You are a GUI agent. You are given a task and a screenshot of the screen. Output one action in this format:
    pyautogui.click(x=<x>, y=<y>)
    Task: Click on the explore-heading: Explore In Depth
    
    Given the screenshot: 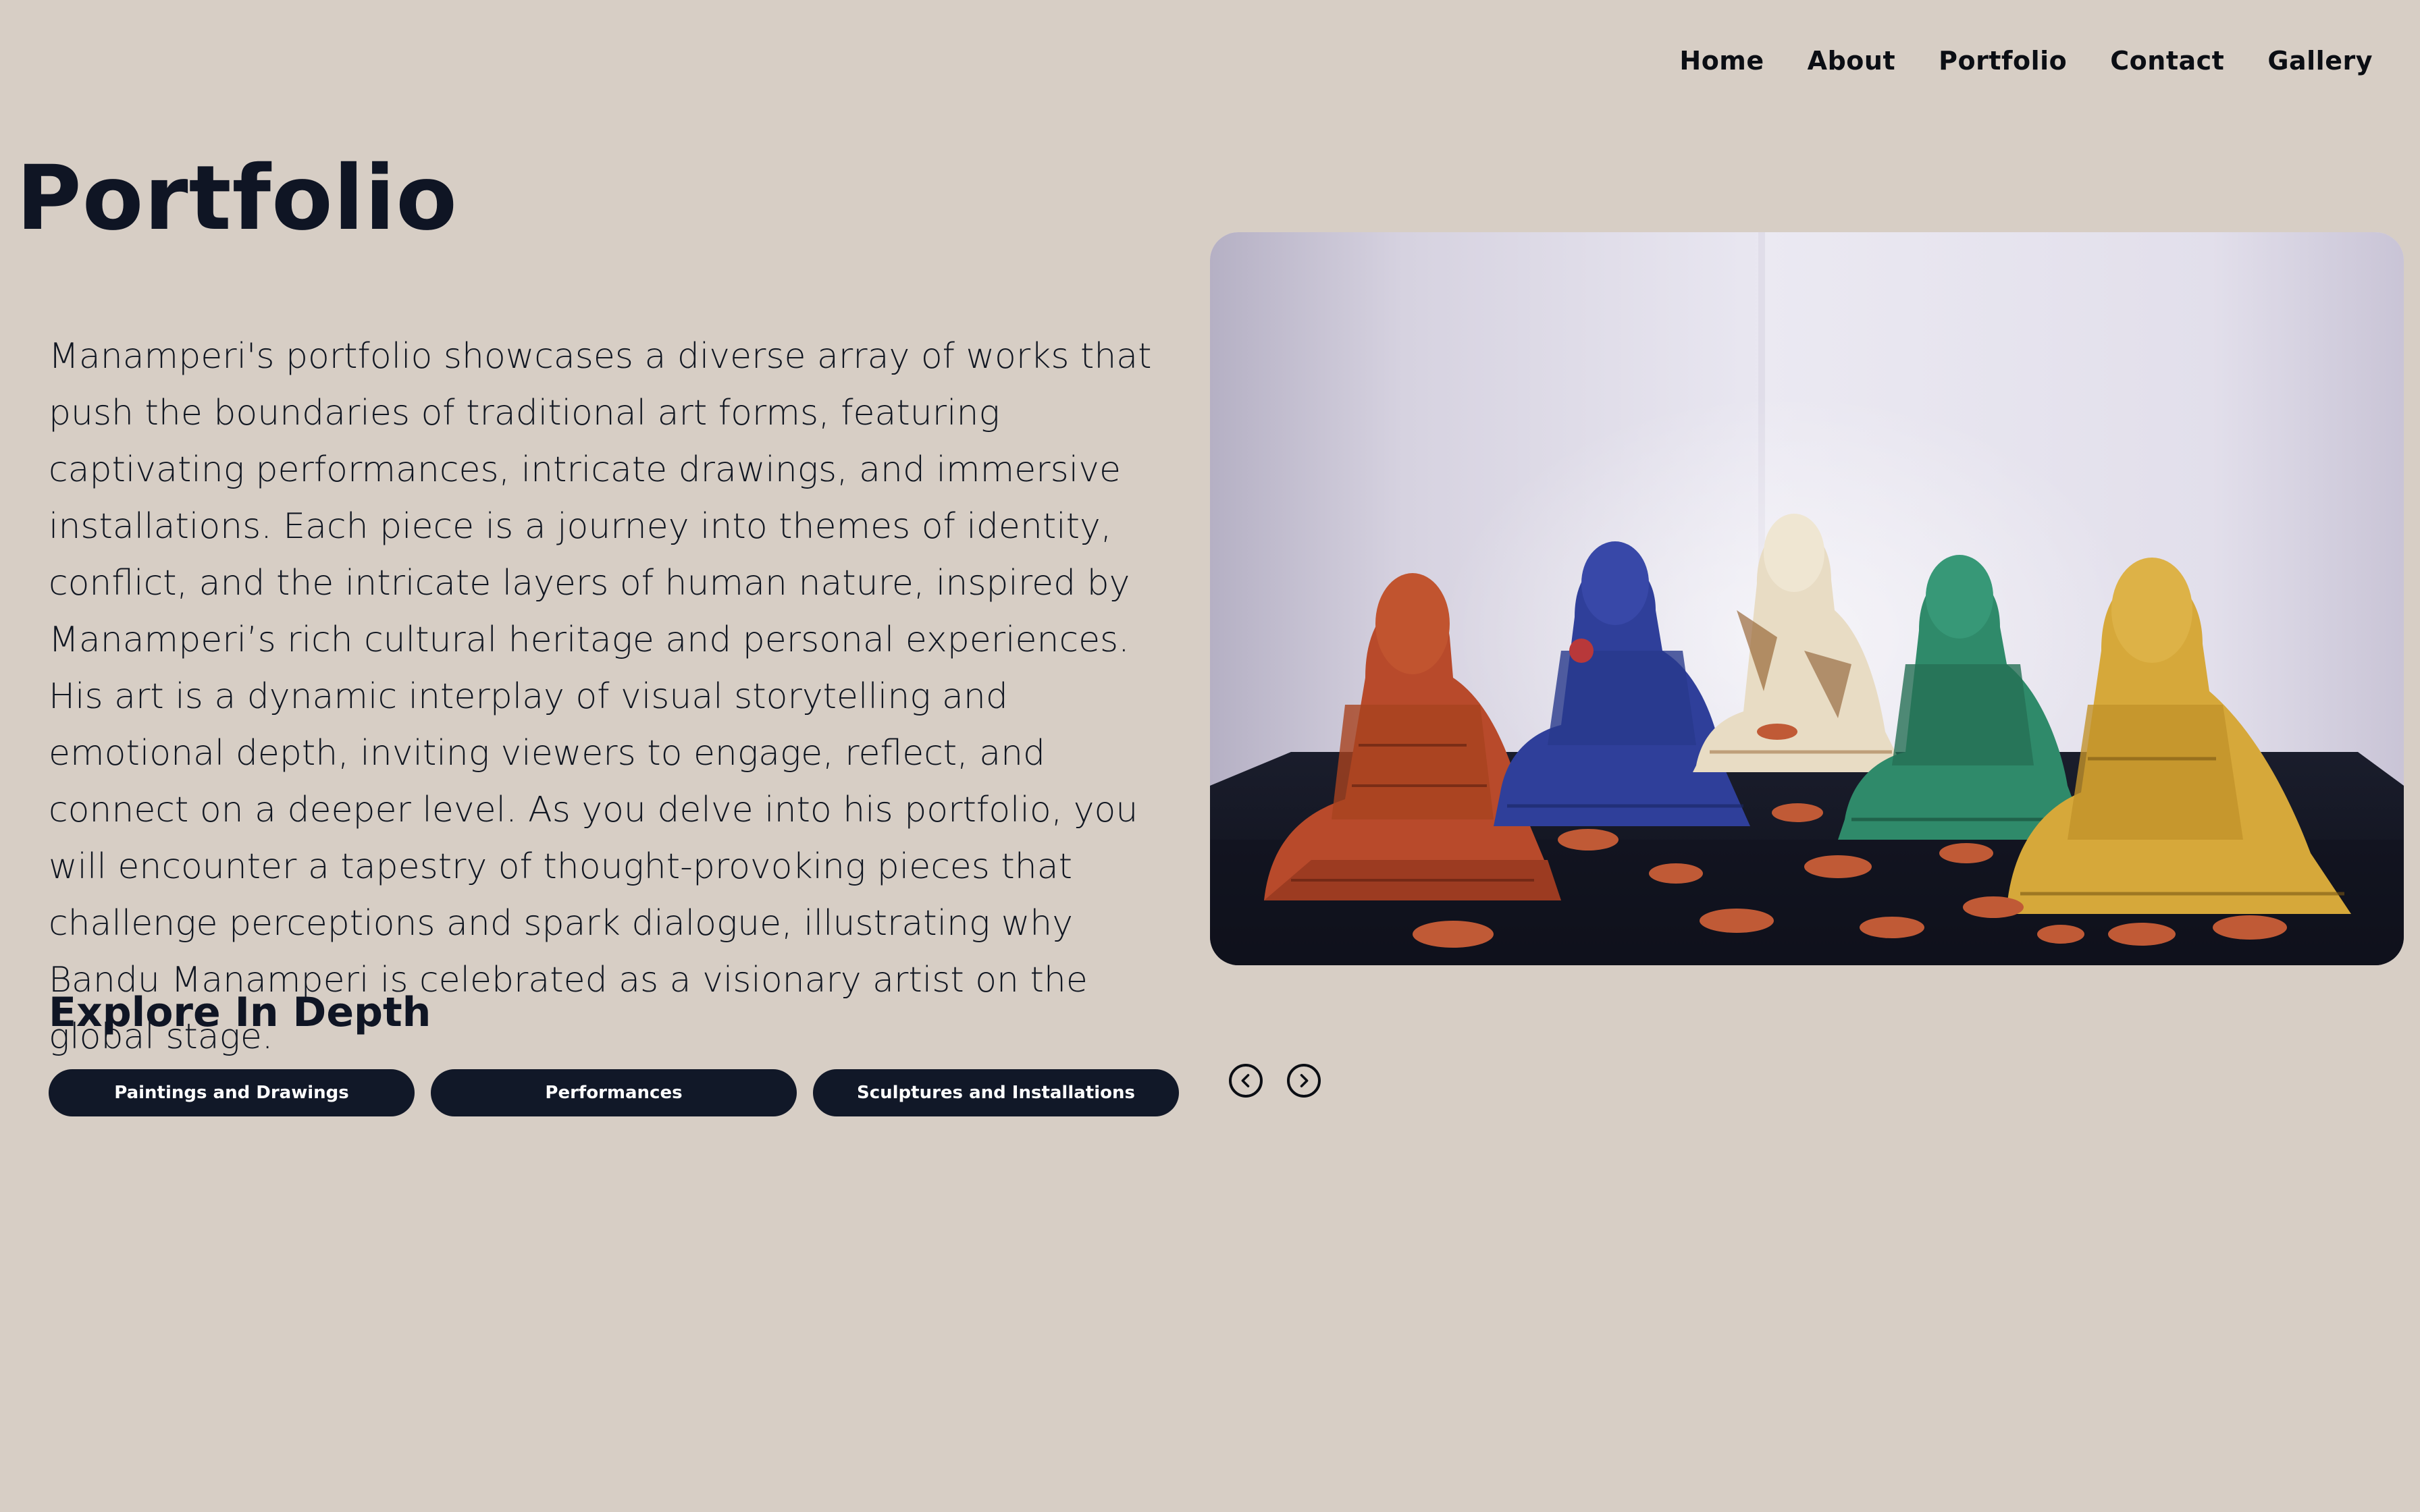 What is the action you would take?
    pyautogui.click(x=240, y=1013)
    